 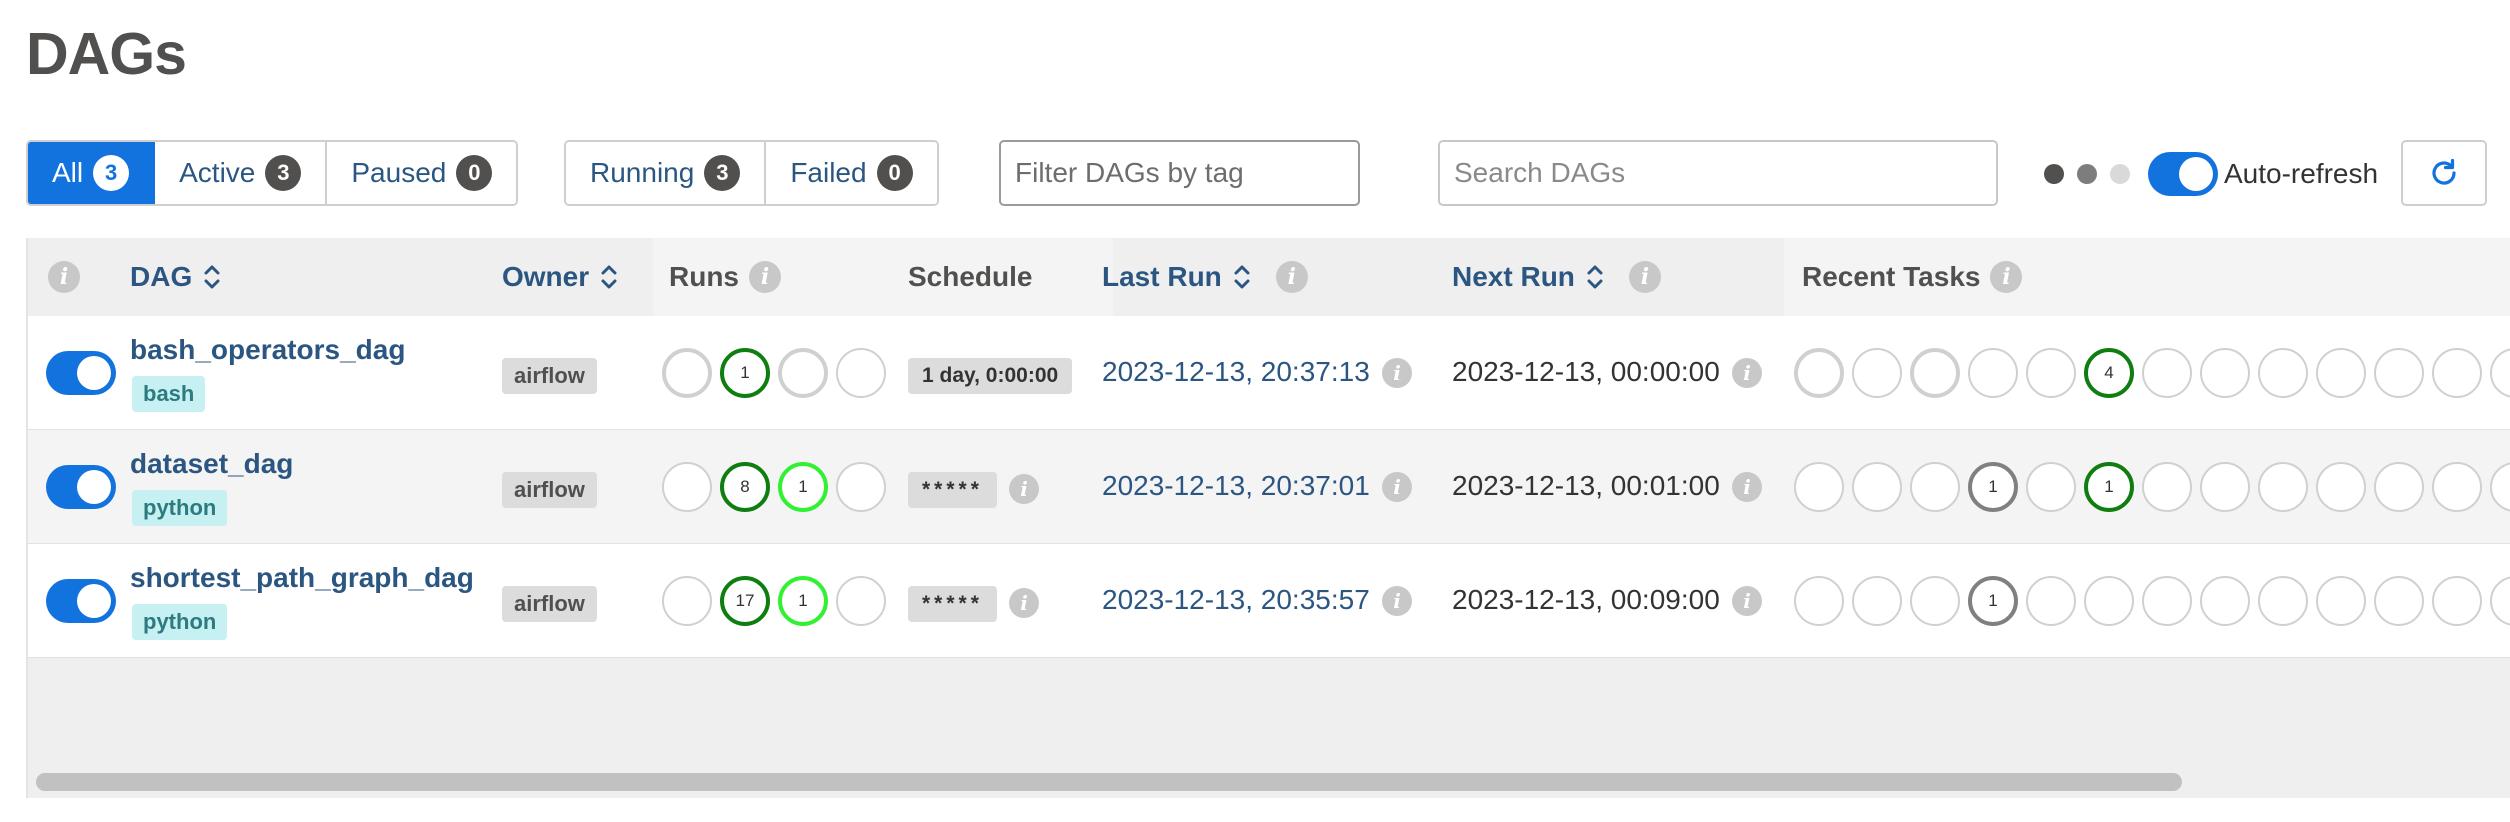 I want to click on next-run-value: 2023-12-13, 00:01:00, so click(x=1586, y=485).